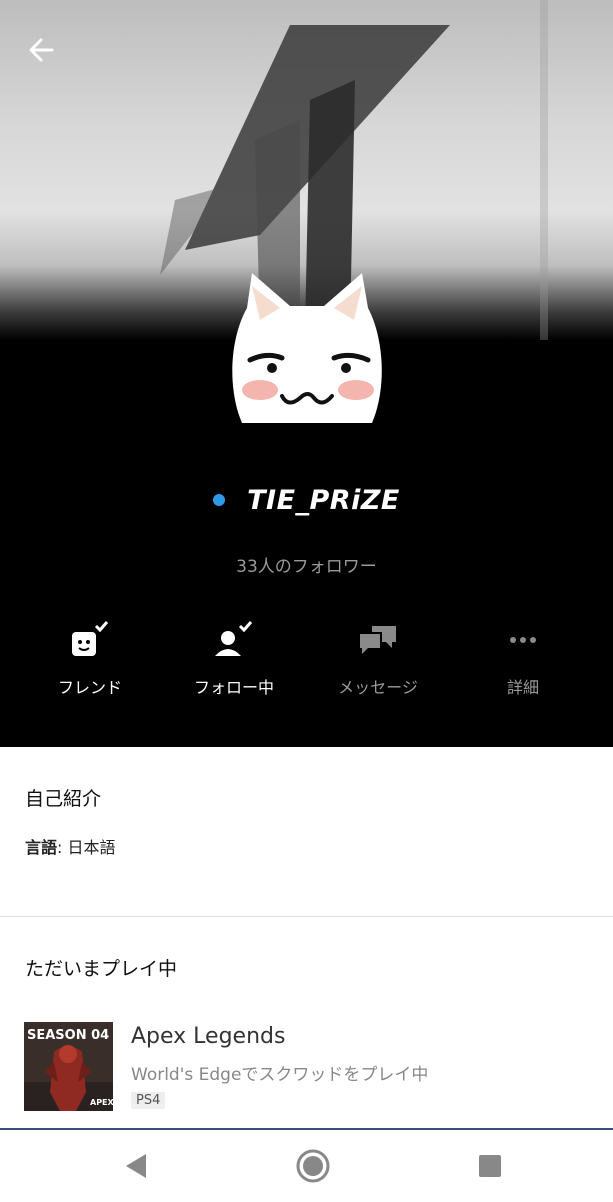 This screenshot has height=1202, width=613. I want to click on username-row: TIE_PRiZE, so click(306, 500).